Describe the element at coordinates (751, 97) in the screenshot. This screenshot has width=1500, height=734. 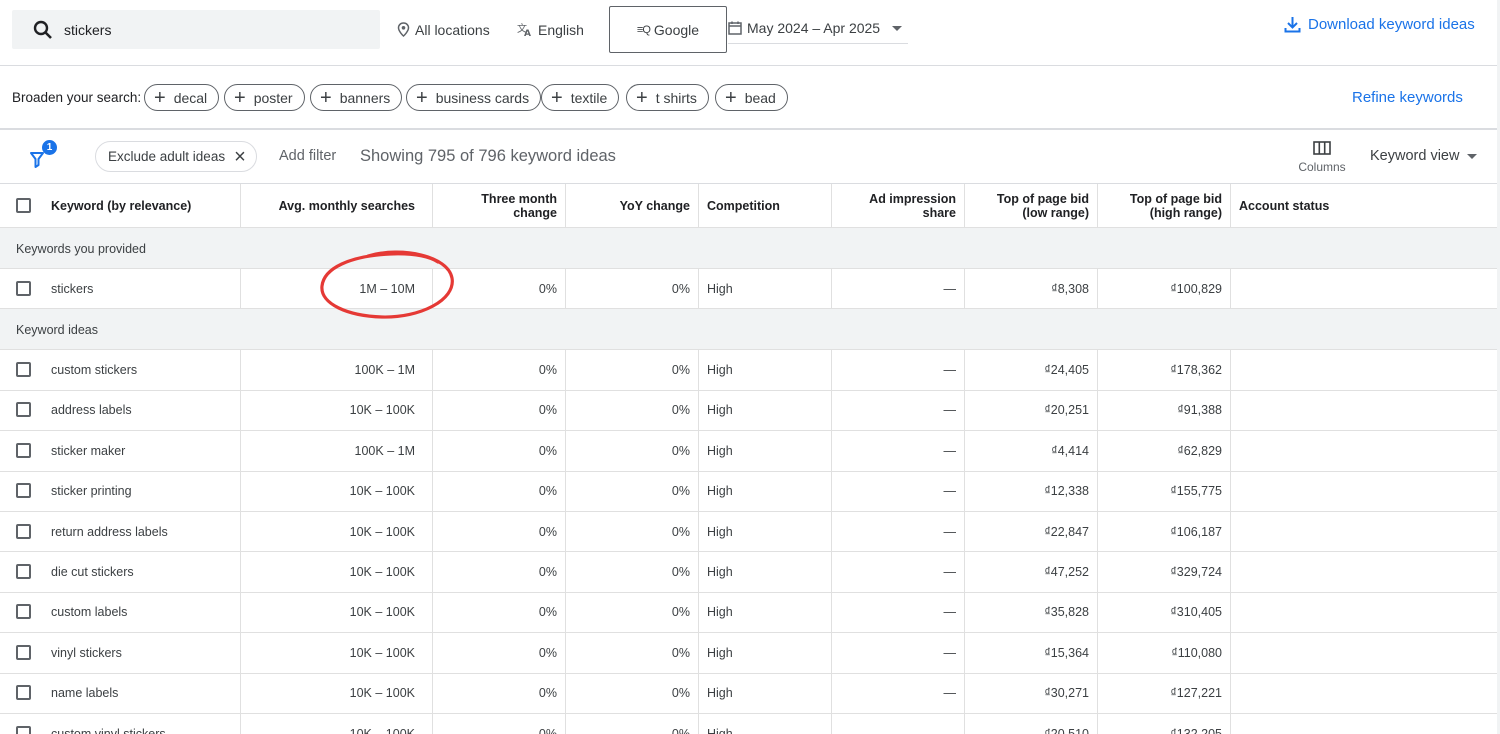
I see `broaden-pill-bead: + bead` at that location.